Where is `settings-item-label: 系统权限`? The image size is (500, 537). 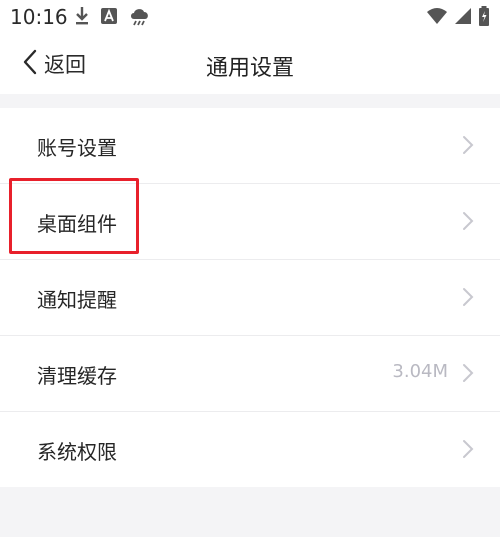 settings-item-label: 系统权限 is located at coordinates (77, 452).